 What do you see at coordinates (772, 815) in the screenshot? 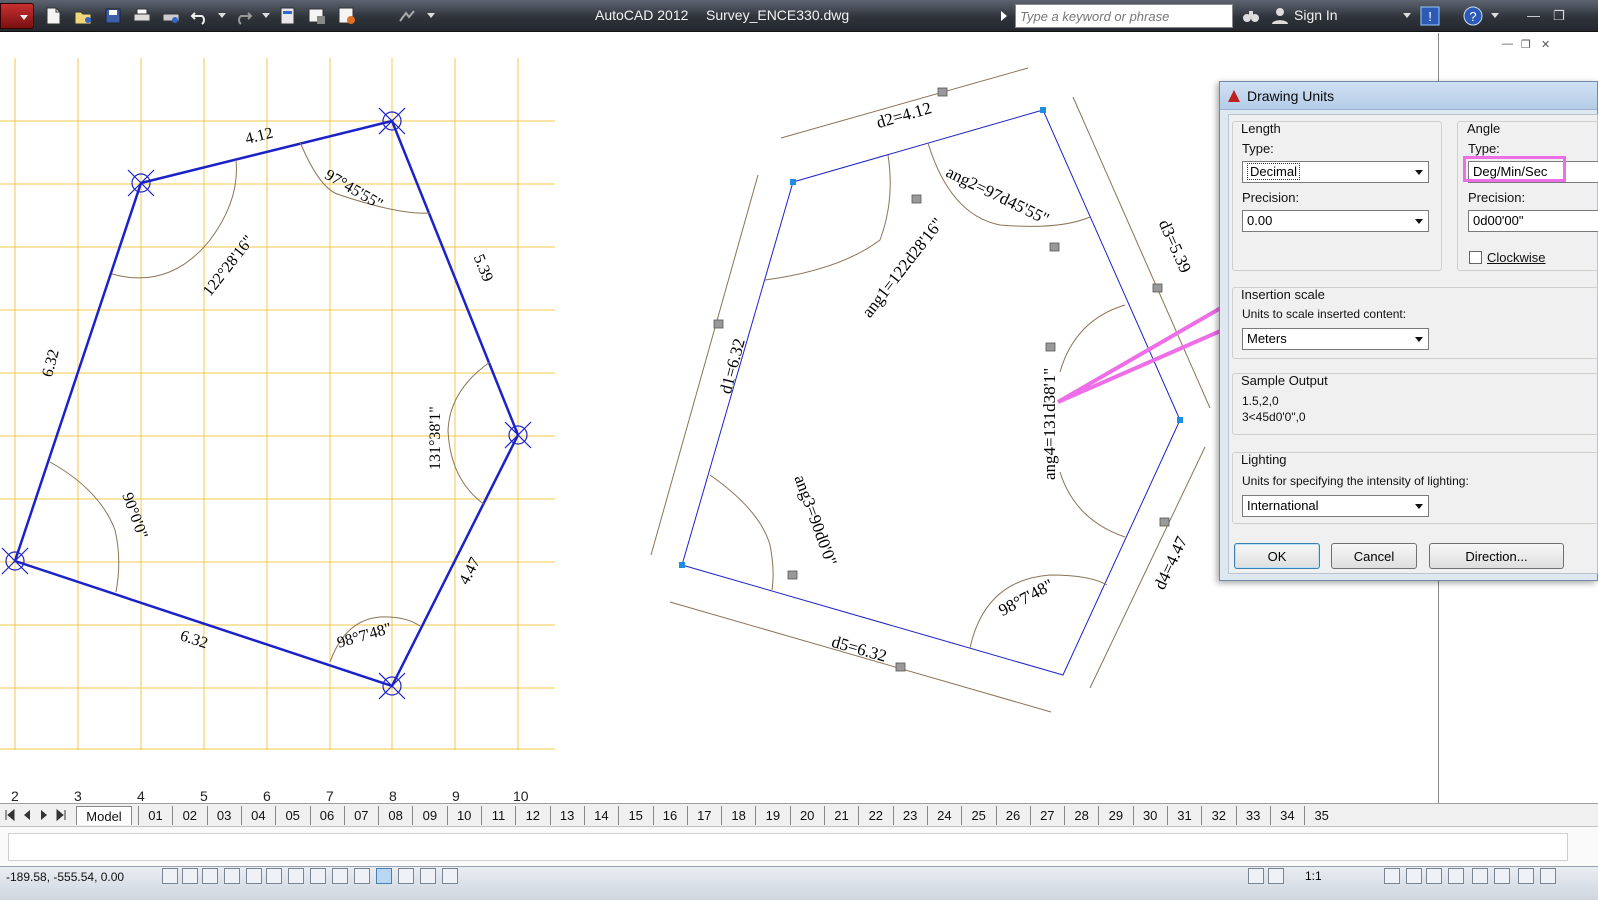
I see `tab-layout: 19` at bounding box center [772, 815].